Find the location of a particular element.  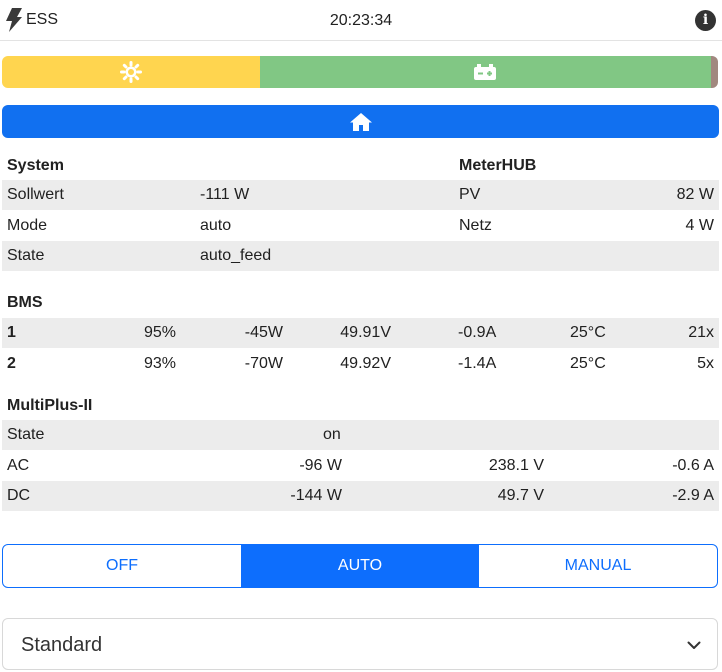

profile-select: Standard is located at coordinates (360, 644).